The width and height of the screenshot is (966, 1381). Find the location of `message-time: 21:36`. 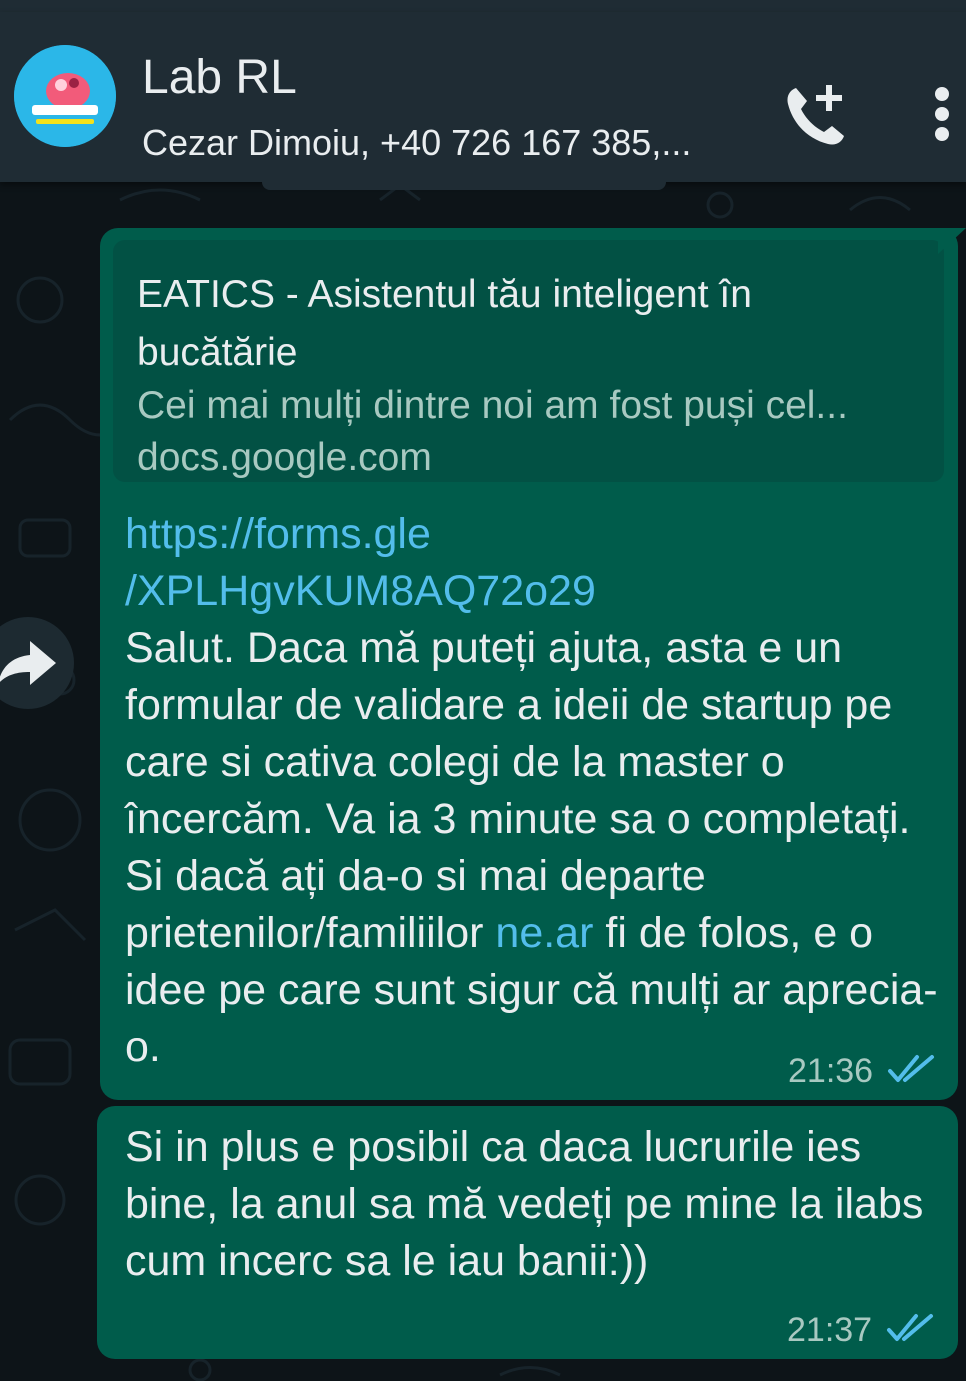

message-time: 21:36 is located at coordinates (831, 1071).